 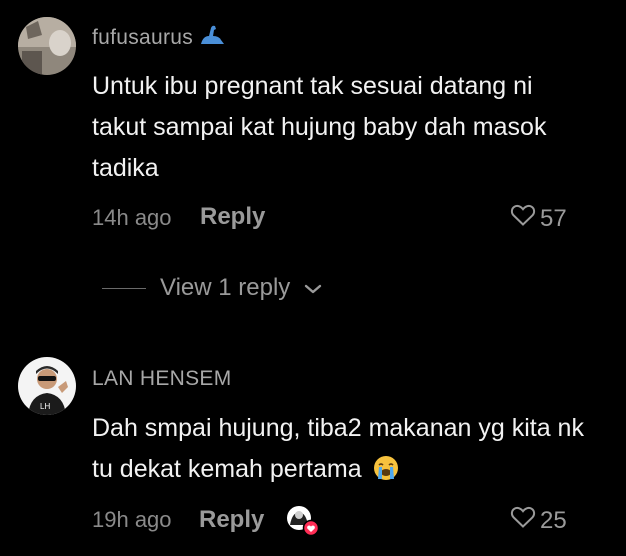 I want to click on like-button: 25, so click(x=538, y=520).